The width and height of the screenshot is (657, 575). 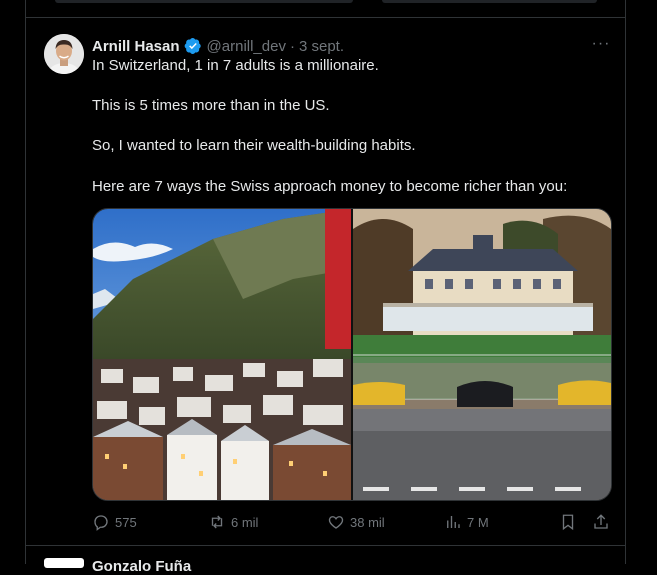 What do you see at coordinates (141, 566) in the screenshot?
I see `next-tweet-author: Gonzalo Fuña` at bounding box center [141, 566].